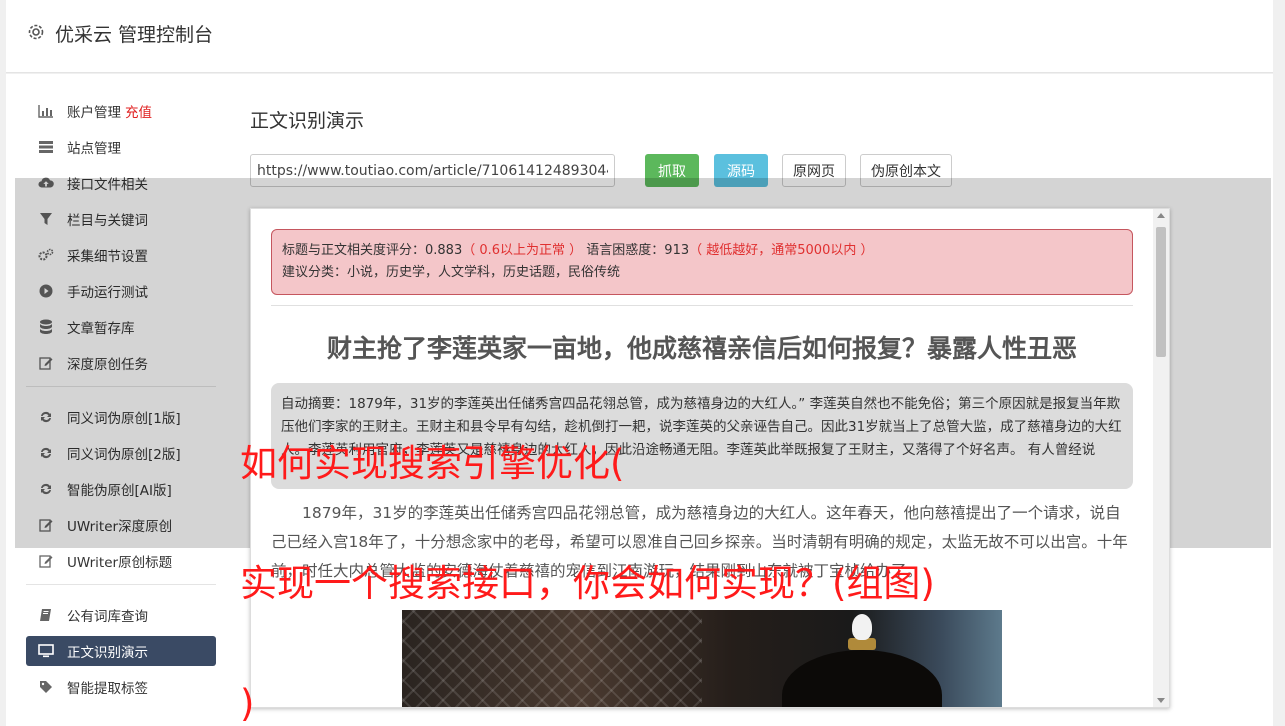 The height and width of the screenshot is (726, 1285). I want to click on sidebar-item-smart-tags: 智能提取标签, so click(121, 687).